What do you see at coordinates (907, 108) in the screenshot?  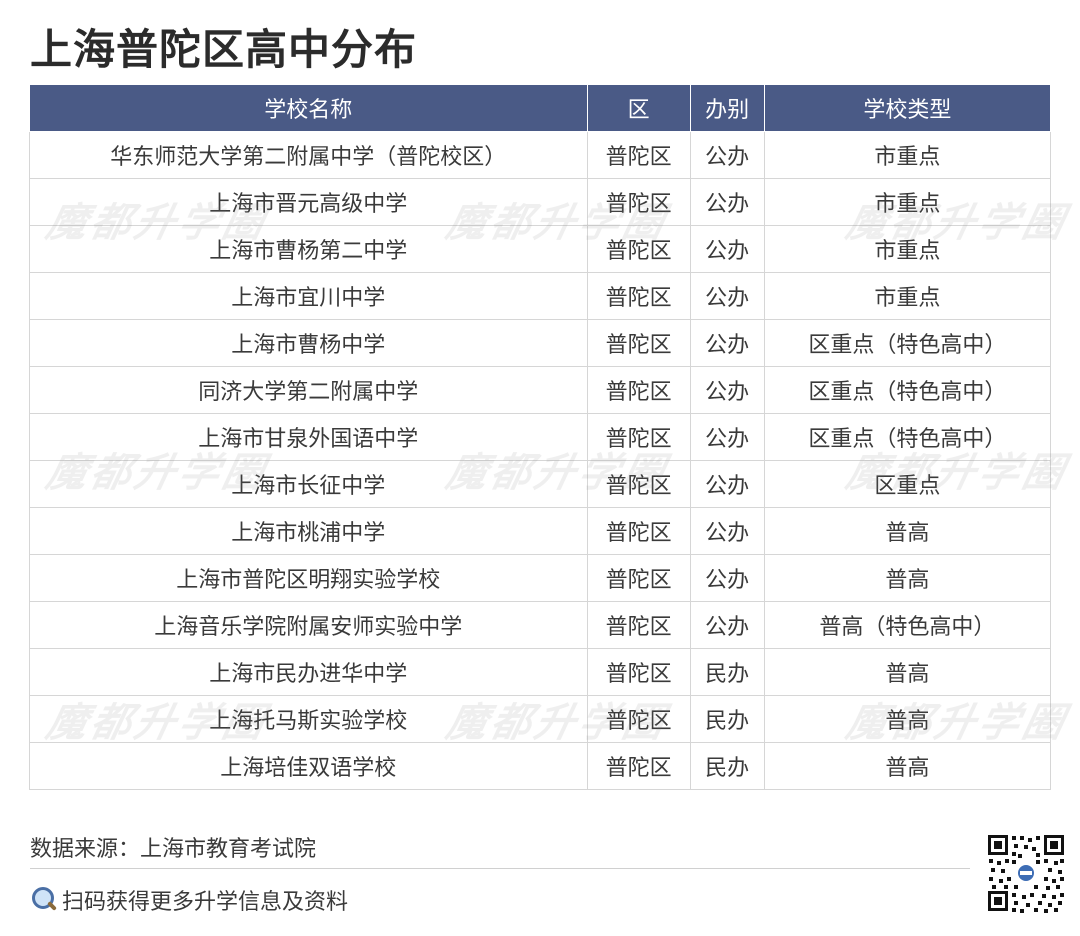 I see `header-school-type: 学校类型` at bounding box center [907, 108].